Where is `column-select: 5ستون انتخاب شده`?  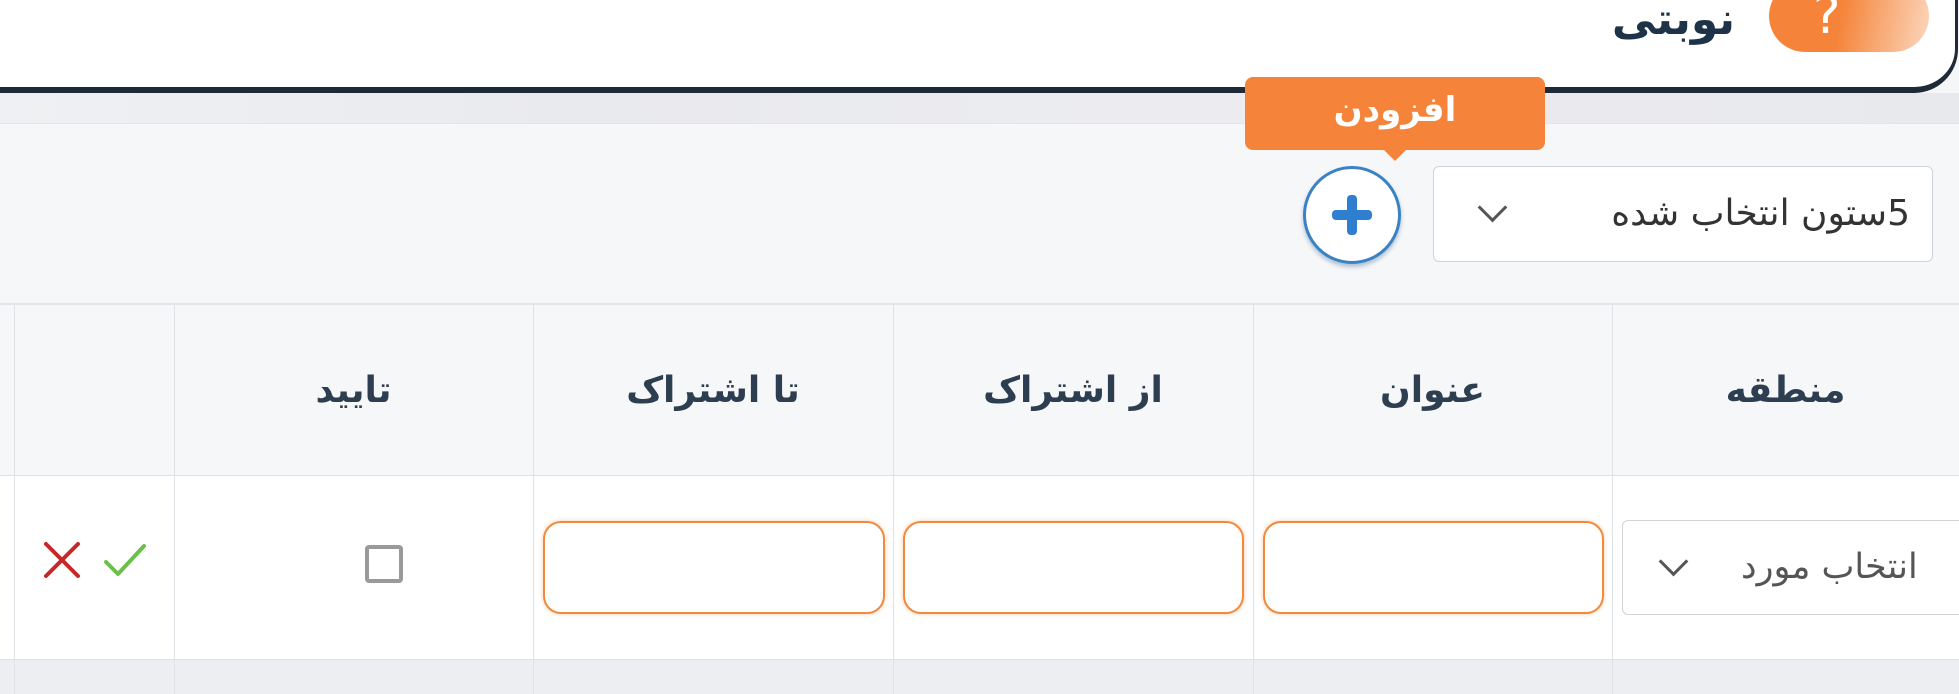 column-select: 5ستون انتخاب شده is located at coordinates (1683, 214).